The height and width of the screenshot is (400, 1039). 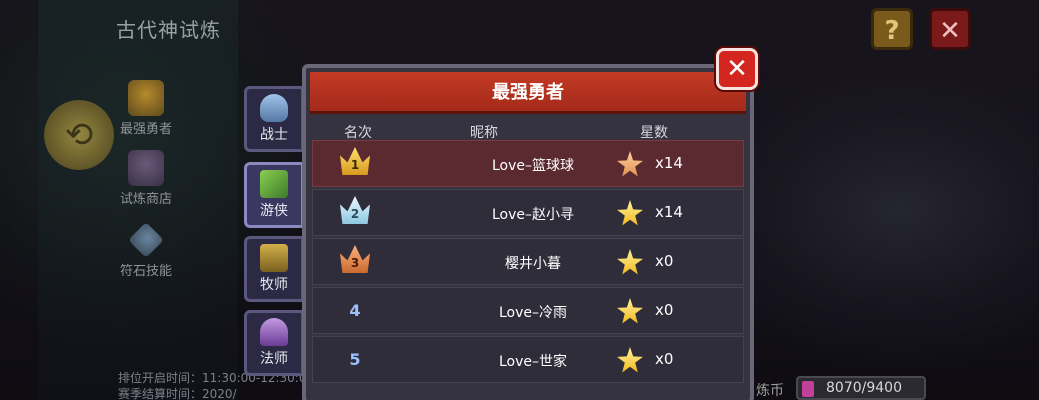 What do you see at coordinates (528, 310) in the screenshot?
I see `table-row: 4 Love–冷雨 x0` at bounding box center [528, 310].